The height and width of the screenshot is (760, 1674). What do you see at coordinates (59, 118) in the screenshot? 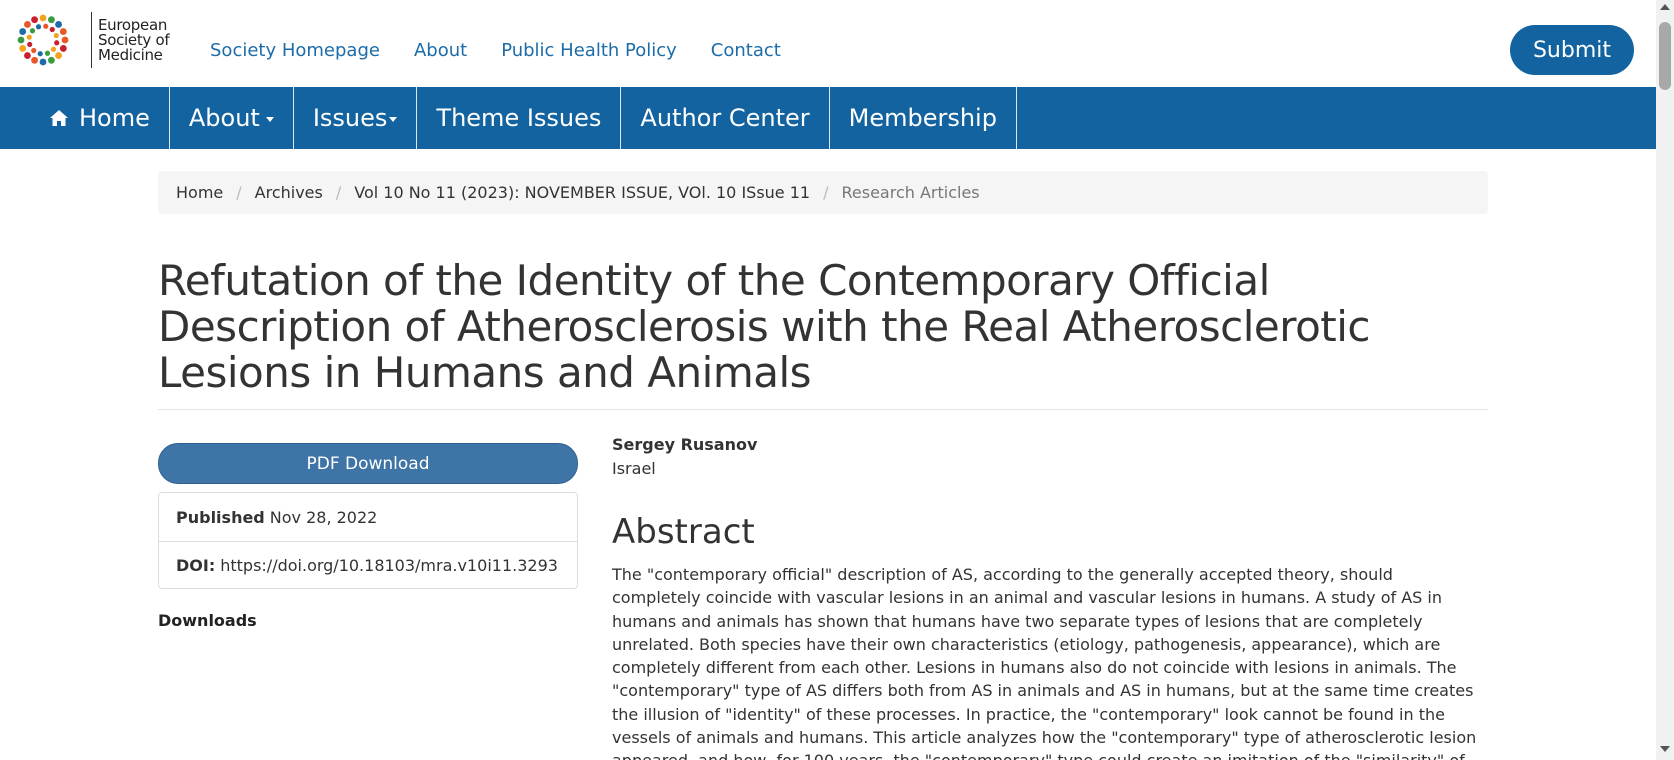
I see `home-icon` at bounding box center [59, 118].